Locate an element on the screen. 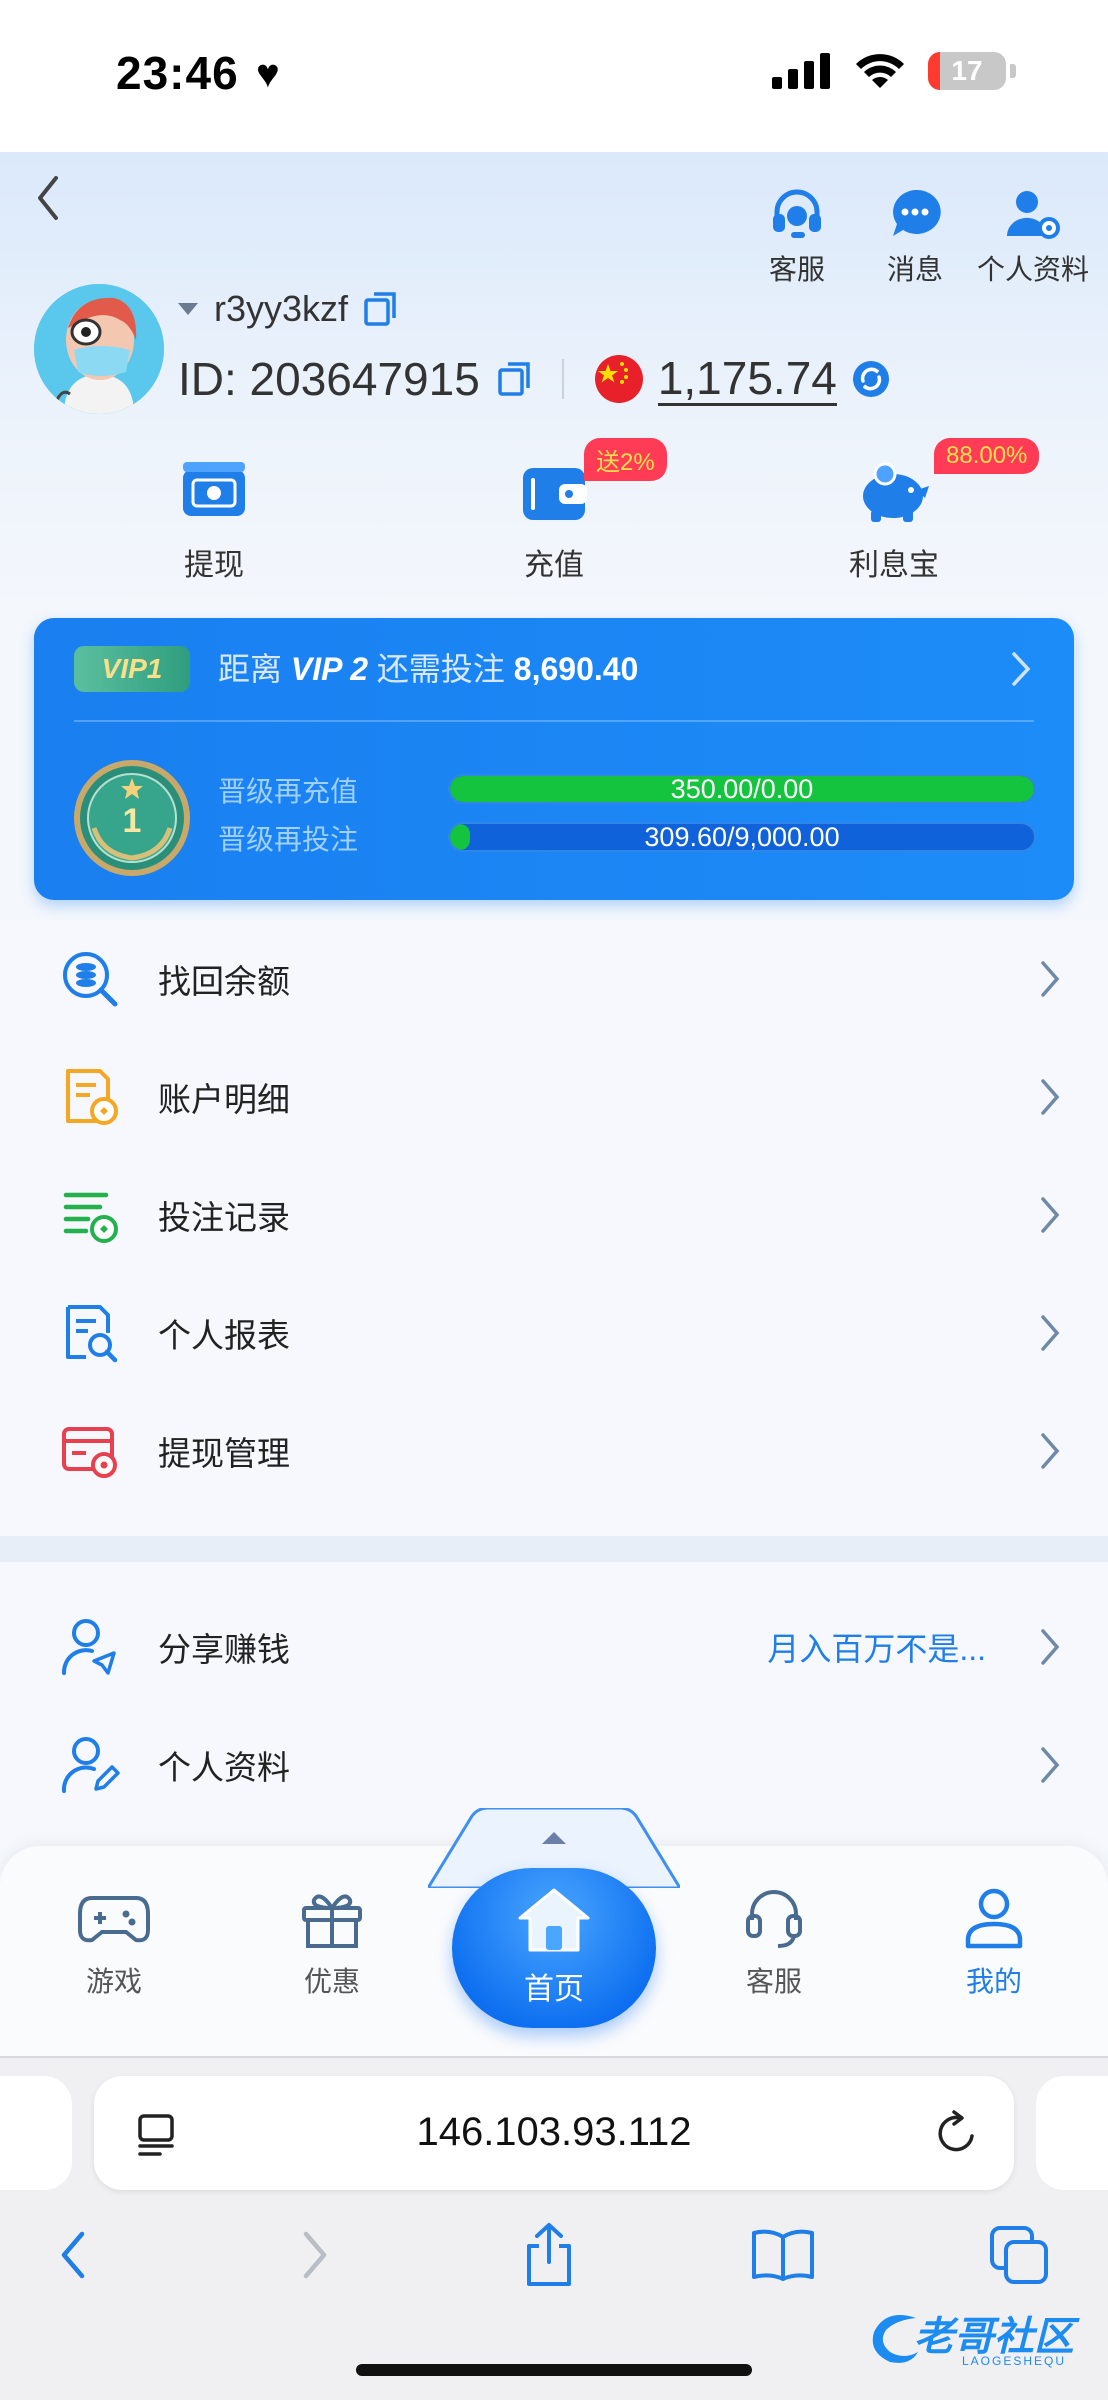 The height and width of the screenshot is (2400, 1108). quick-action-deposit: 送2% 充值 is located at coordinates (554, 511).